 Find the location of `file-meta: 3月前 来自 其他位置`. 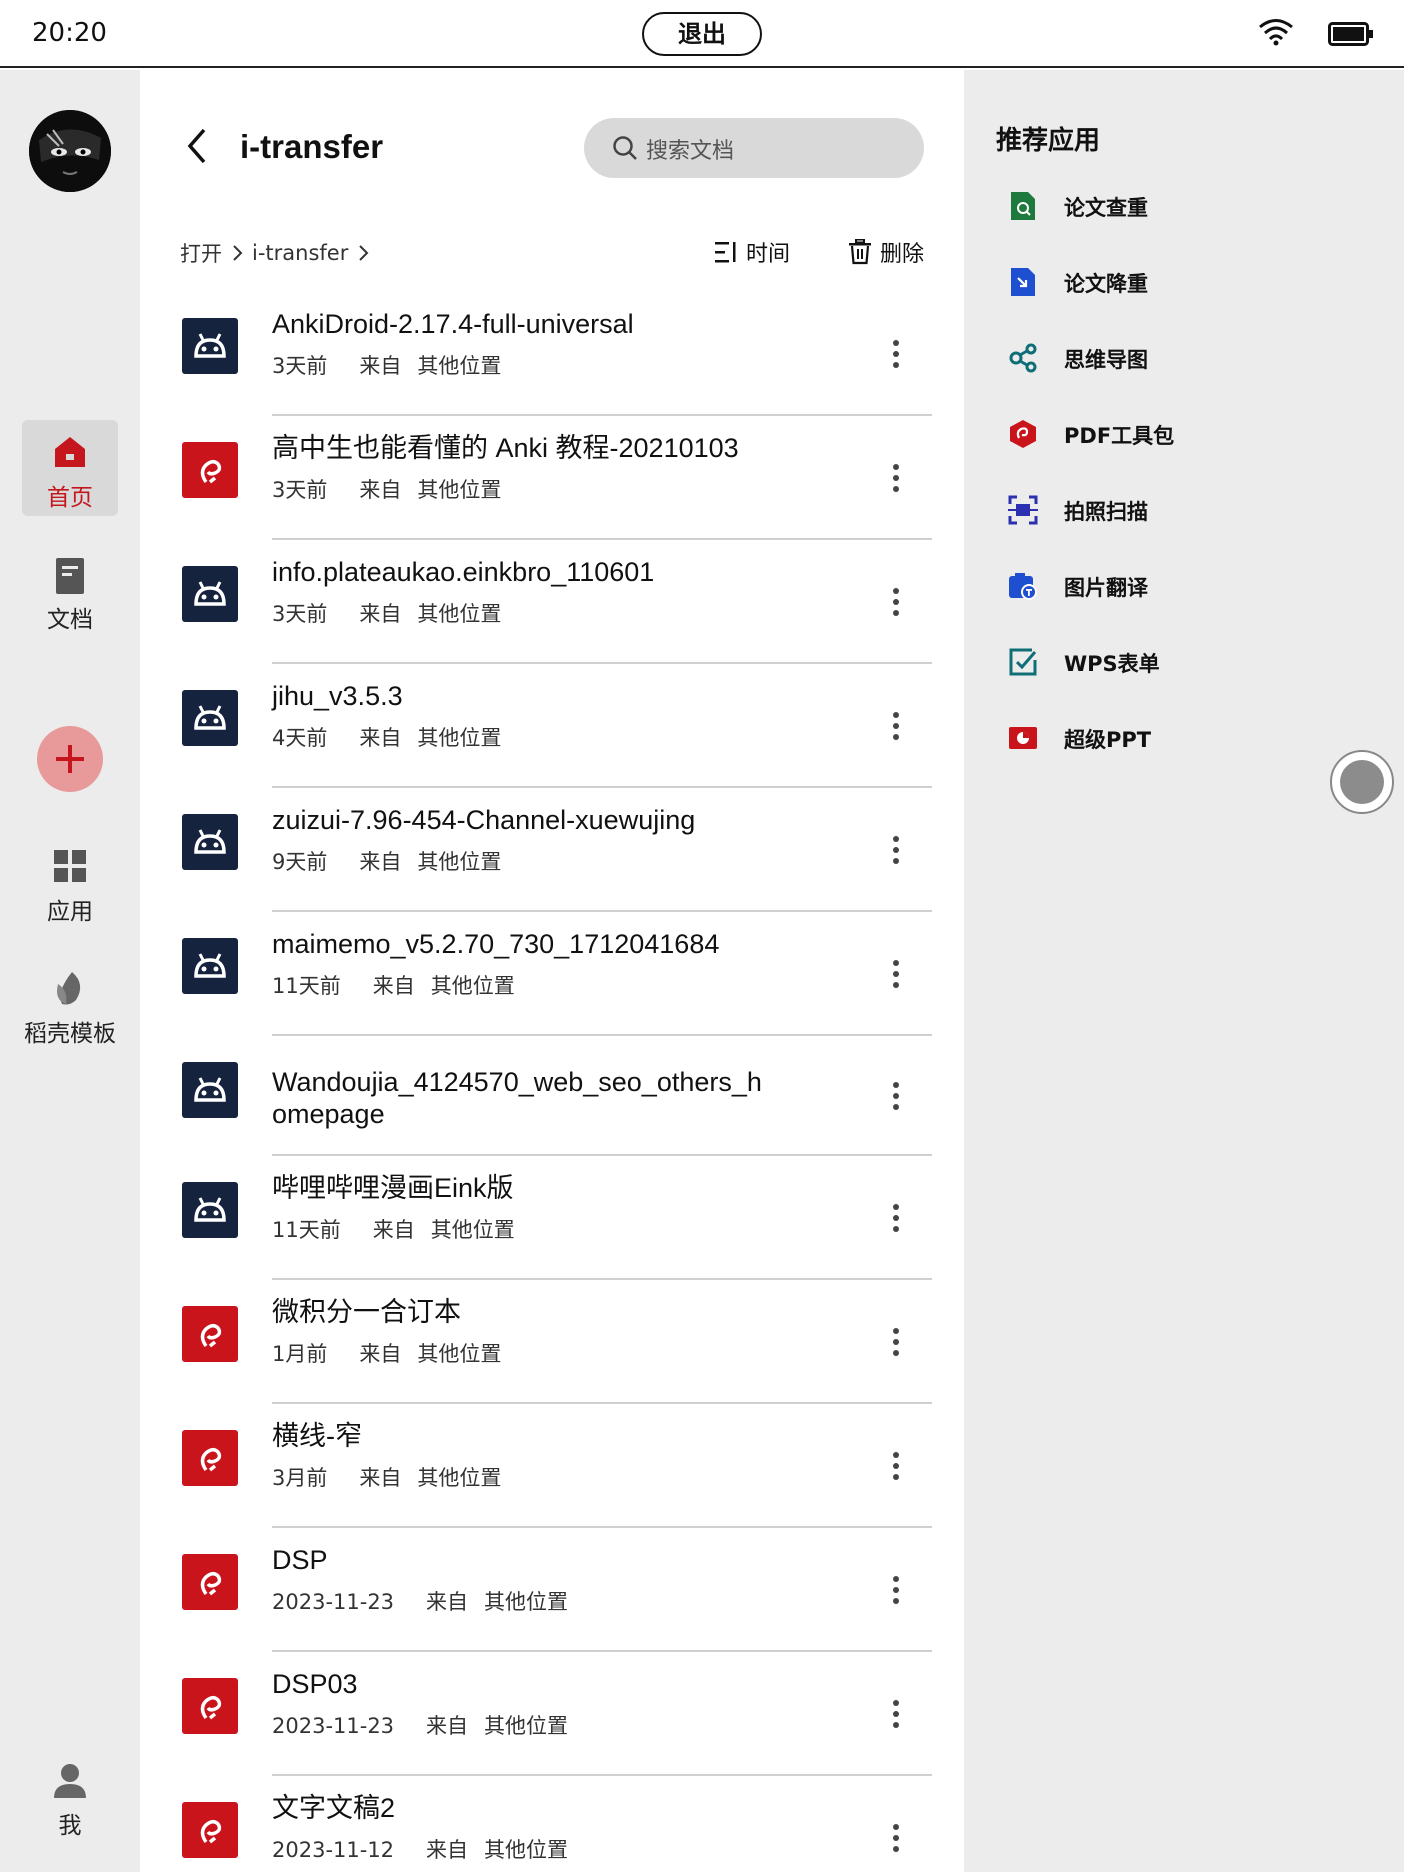

file-meta: 3月前 来自 其他位置 is located at coordinates (386, 1477).